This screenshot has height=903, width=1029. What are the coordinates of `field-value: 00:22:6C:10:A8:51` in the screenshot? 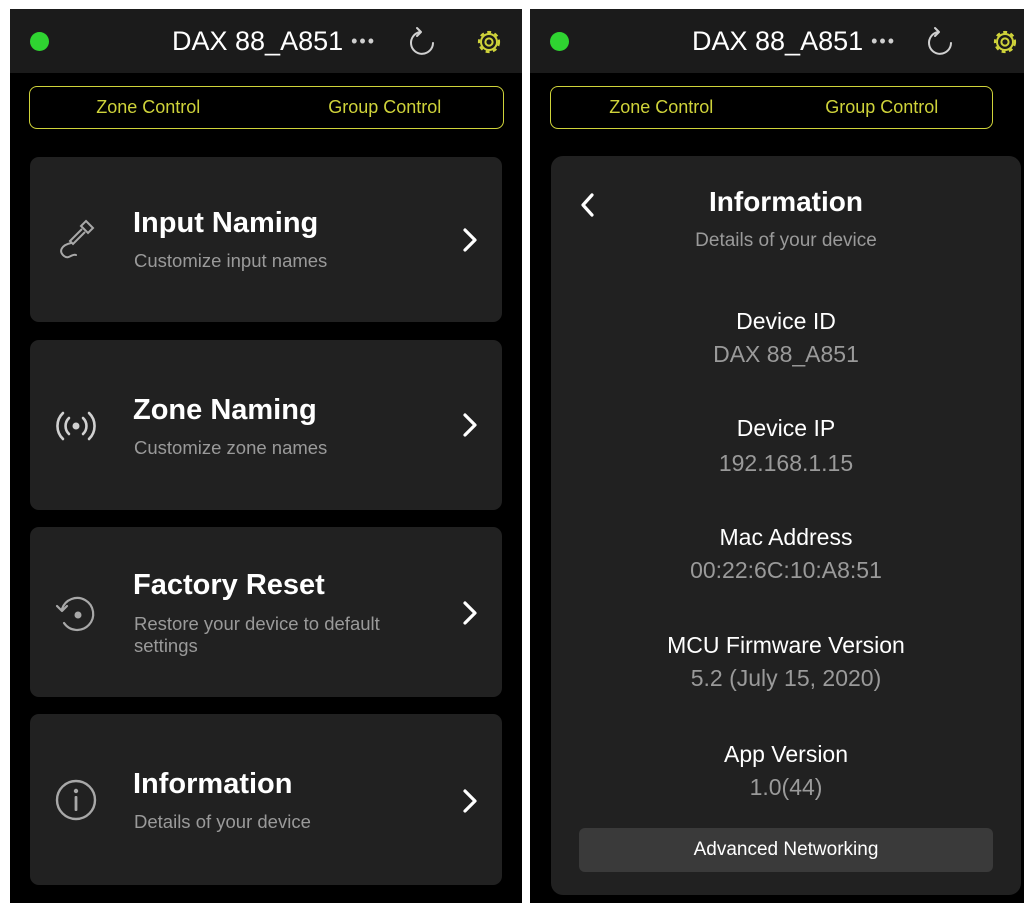 It's located at (786, 570).